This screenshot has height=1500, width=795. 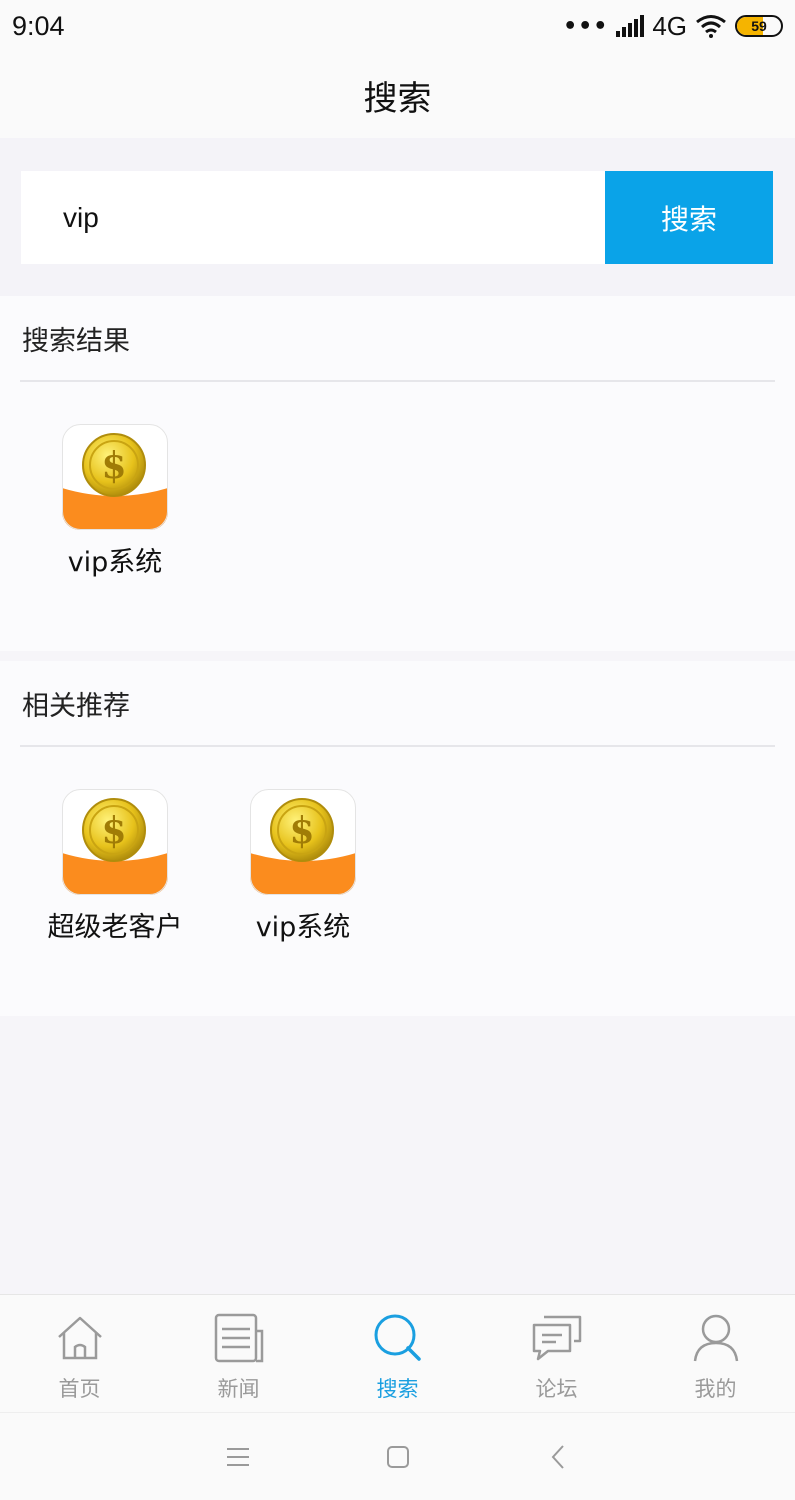 I want to click on search-icon, so click(x=397, y=1337).